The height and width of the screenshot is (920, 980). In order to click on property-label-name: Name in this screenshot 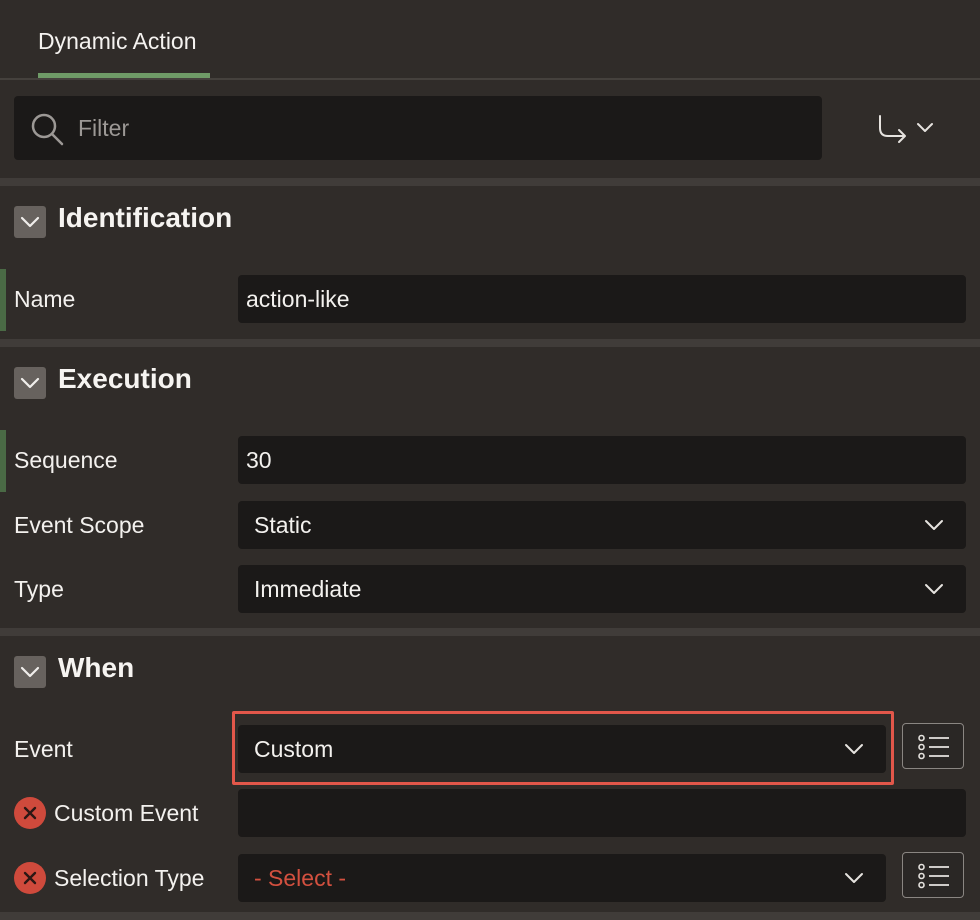, I will do `click(45, 299)`.